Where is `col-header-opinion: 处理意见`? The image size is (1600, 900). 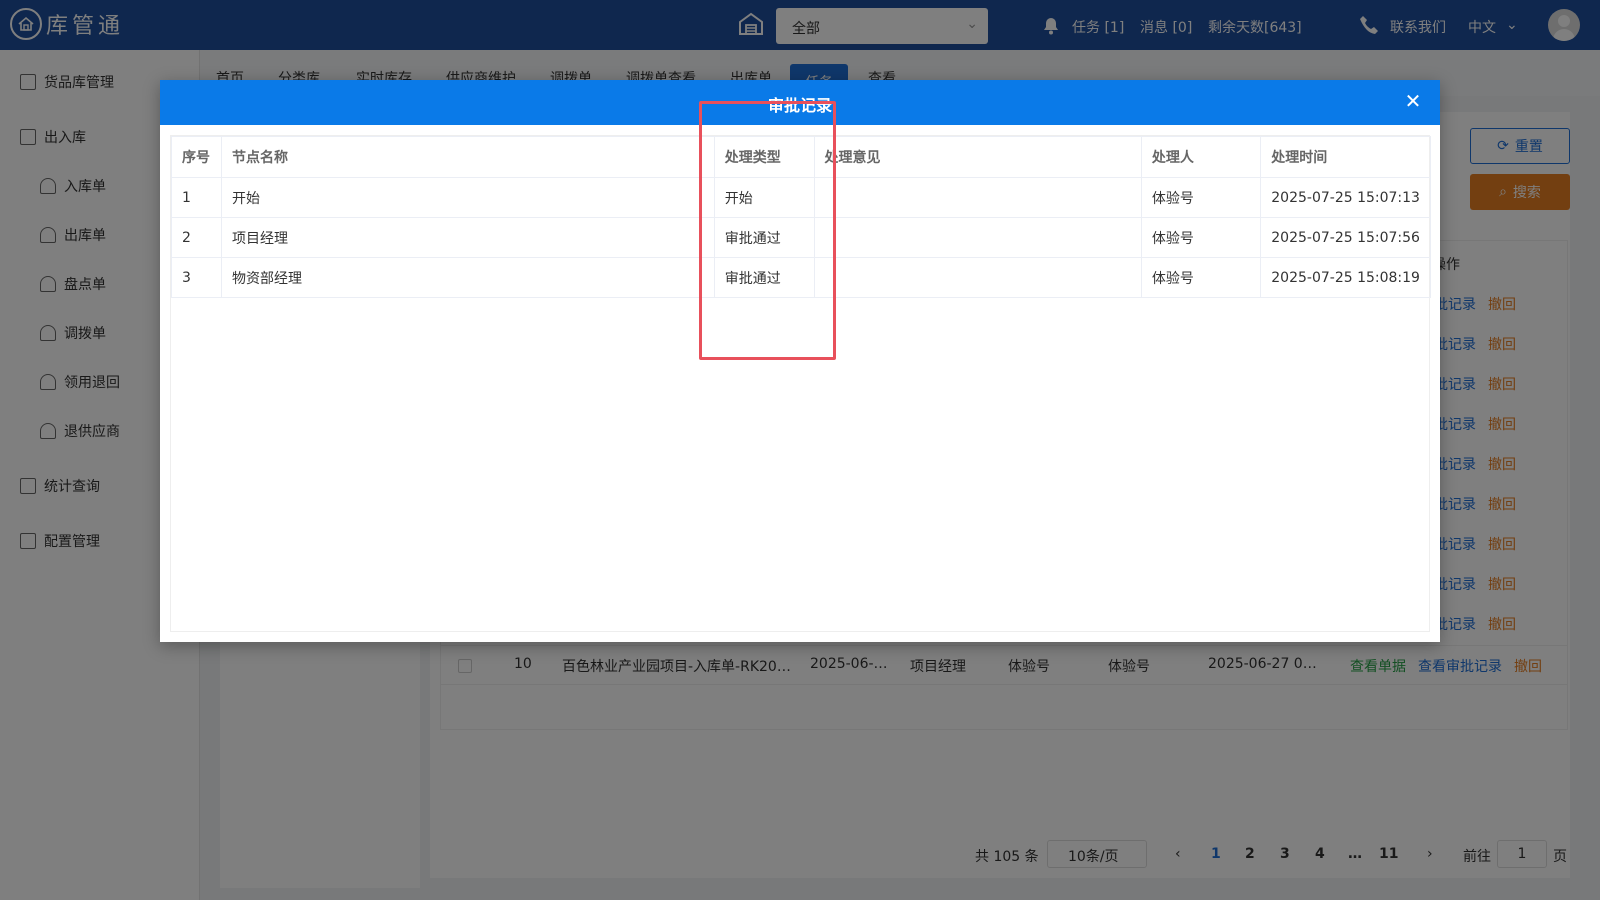 col-header-opinion: 处理意见 is located at coordinates (977, 157).